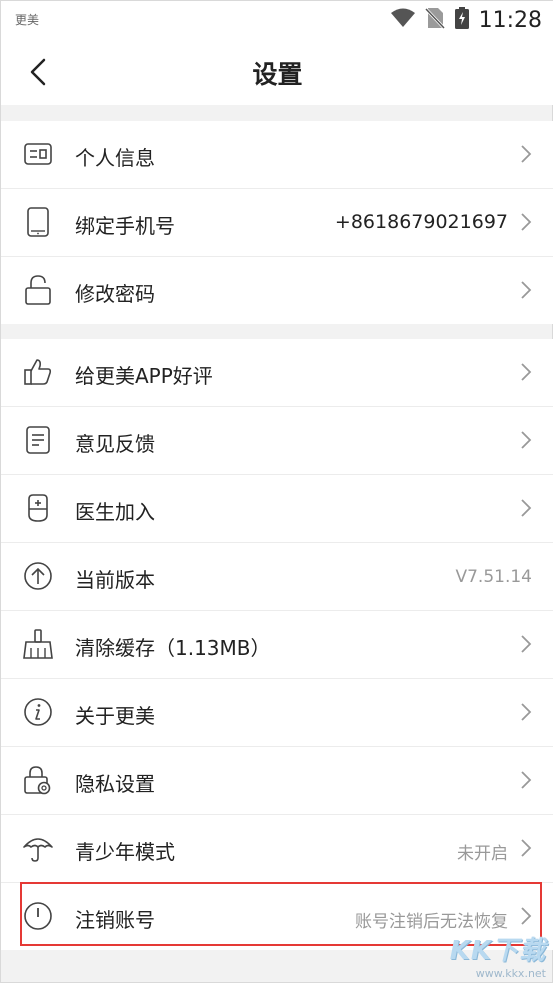  What do you see at coordinates (461, 20) in the screenshot?
I see `battery-charging-icon` at bounding box center [461, 20].